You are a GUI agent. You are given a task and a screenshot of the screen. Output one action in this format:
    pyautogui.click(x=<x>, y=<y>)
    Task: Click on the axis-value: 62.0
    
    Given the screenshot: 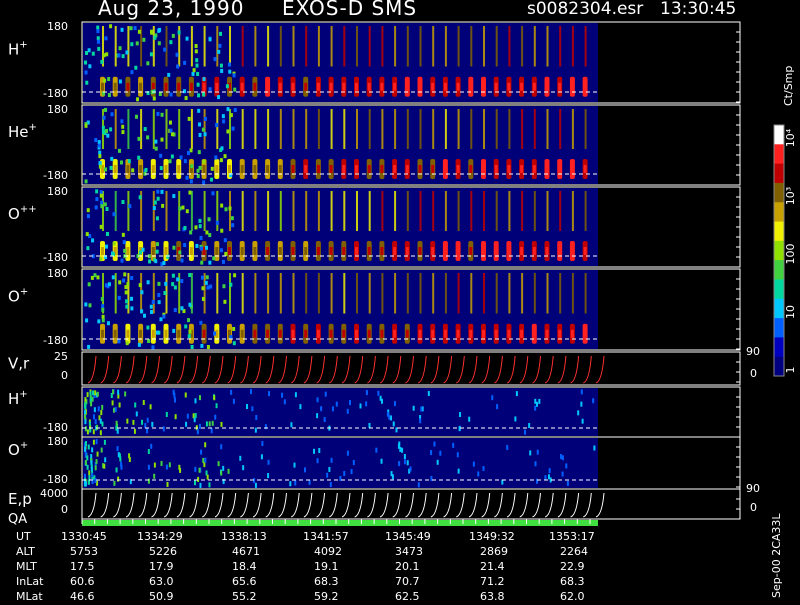 What is the action you would take?
    pyautogui.click(x=572, y=596)
    